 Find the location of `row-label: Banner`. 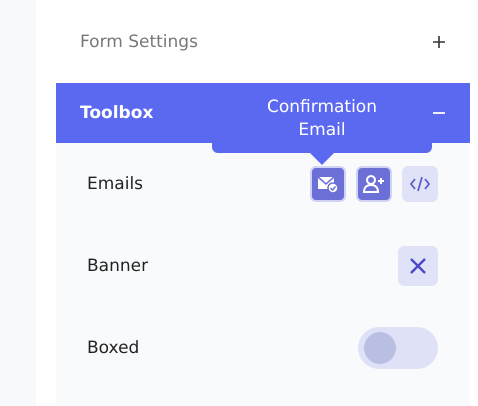

row-label: Banner is located at coordinates (117, 266).